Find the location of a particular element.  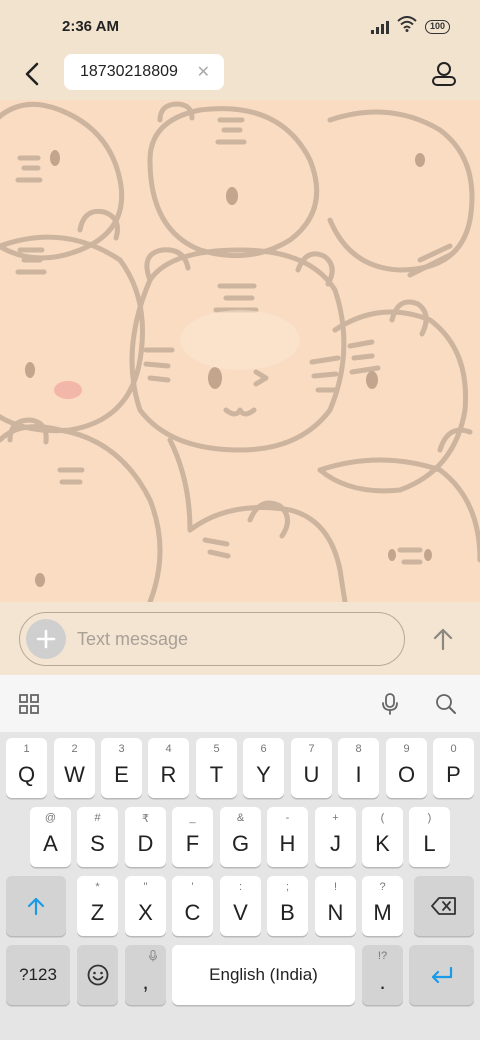

key-r: 4R is located at coordinates (168, 768).